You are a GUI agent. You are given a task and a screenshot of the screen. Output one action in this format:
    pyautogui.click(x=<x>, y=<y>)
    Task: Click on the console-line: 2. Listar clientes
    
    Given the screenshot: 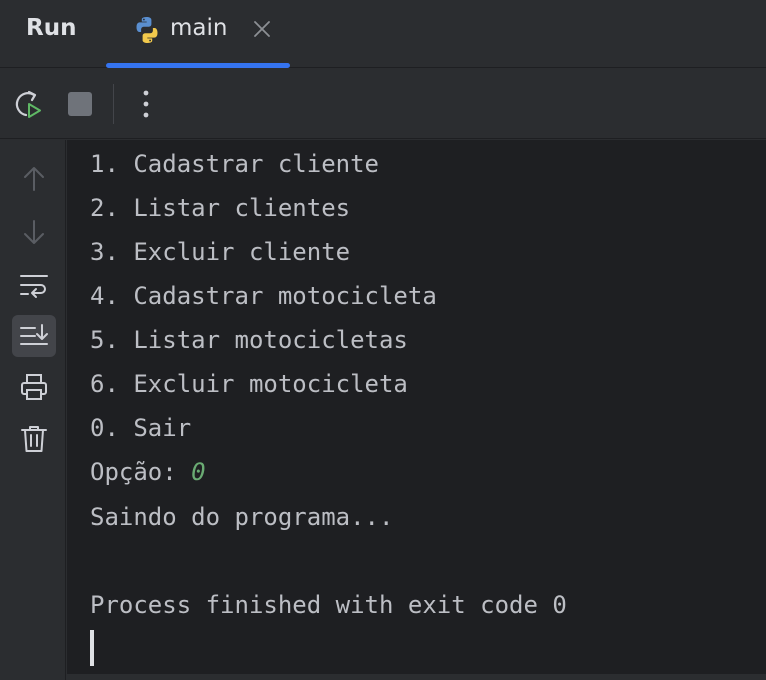 What is the action you would take?
    pyautogui.click(x=220, y=208)
    